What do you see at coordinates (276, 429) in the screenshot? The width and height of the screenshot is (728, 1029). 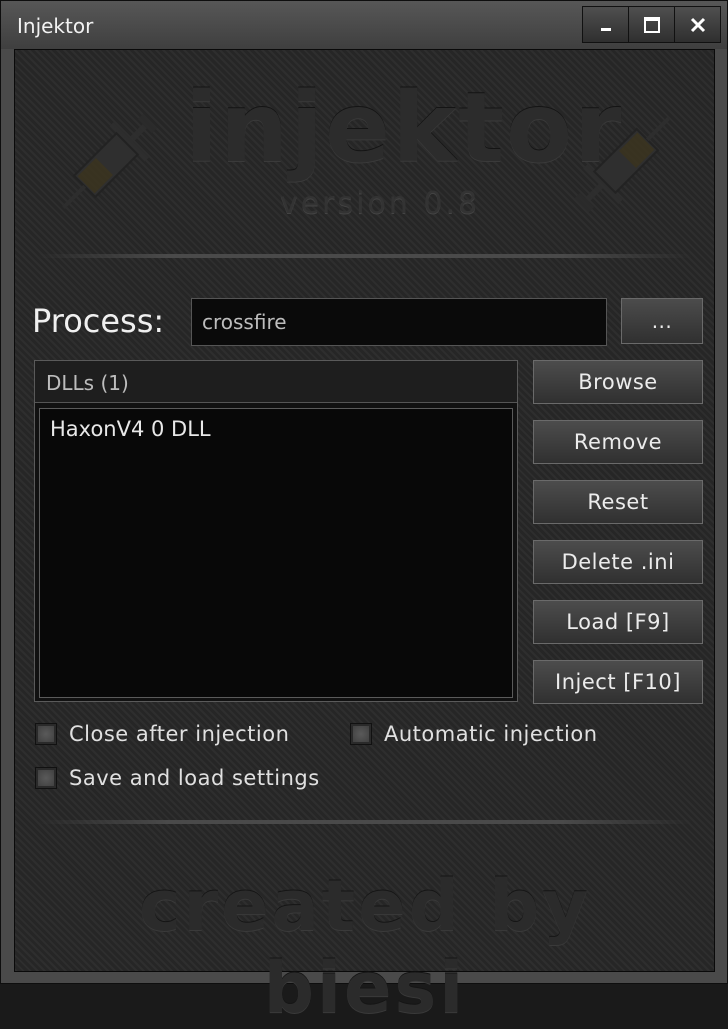 I see `list-item: HaxonV4 0 DLL` at bounding box center [276, 429].